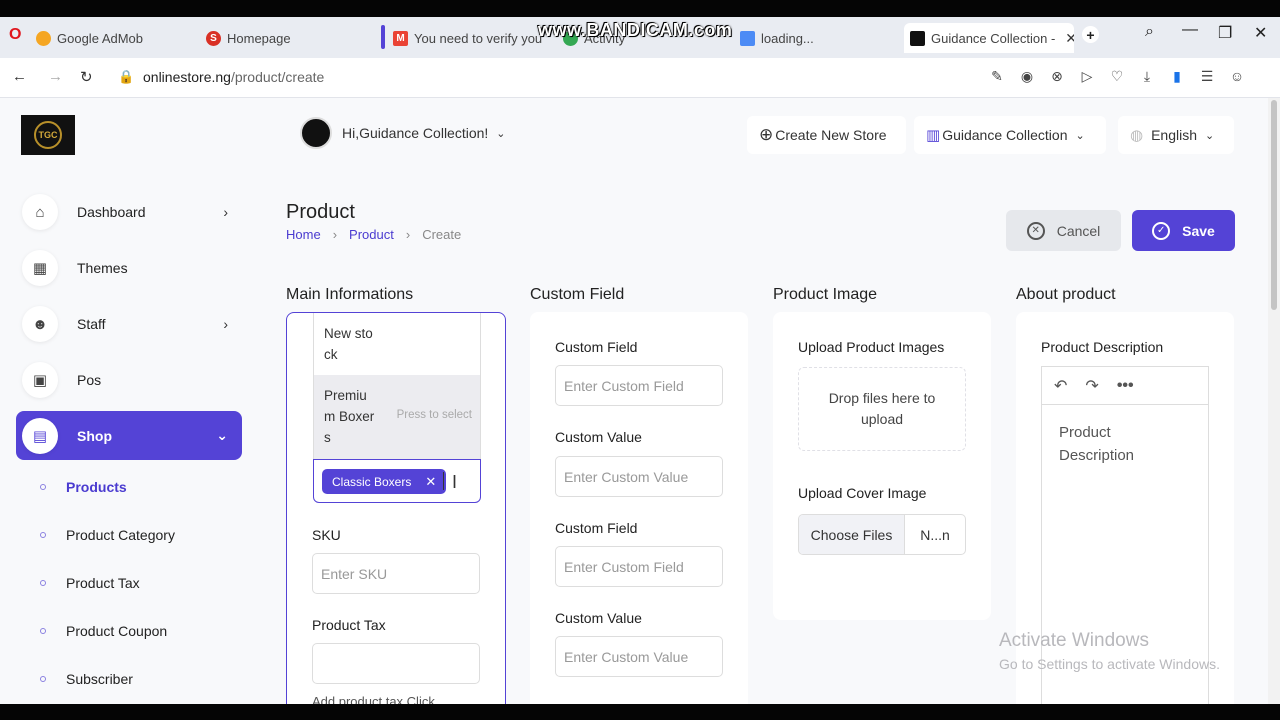 The height and width of the screenshot is (720, 1280). What do you see at coordinates (430, 482) in the screenshot?
I see `remove-tag-icon: ✕` at bounding box center [430, 482].